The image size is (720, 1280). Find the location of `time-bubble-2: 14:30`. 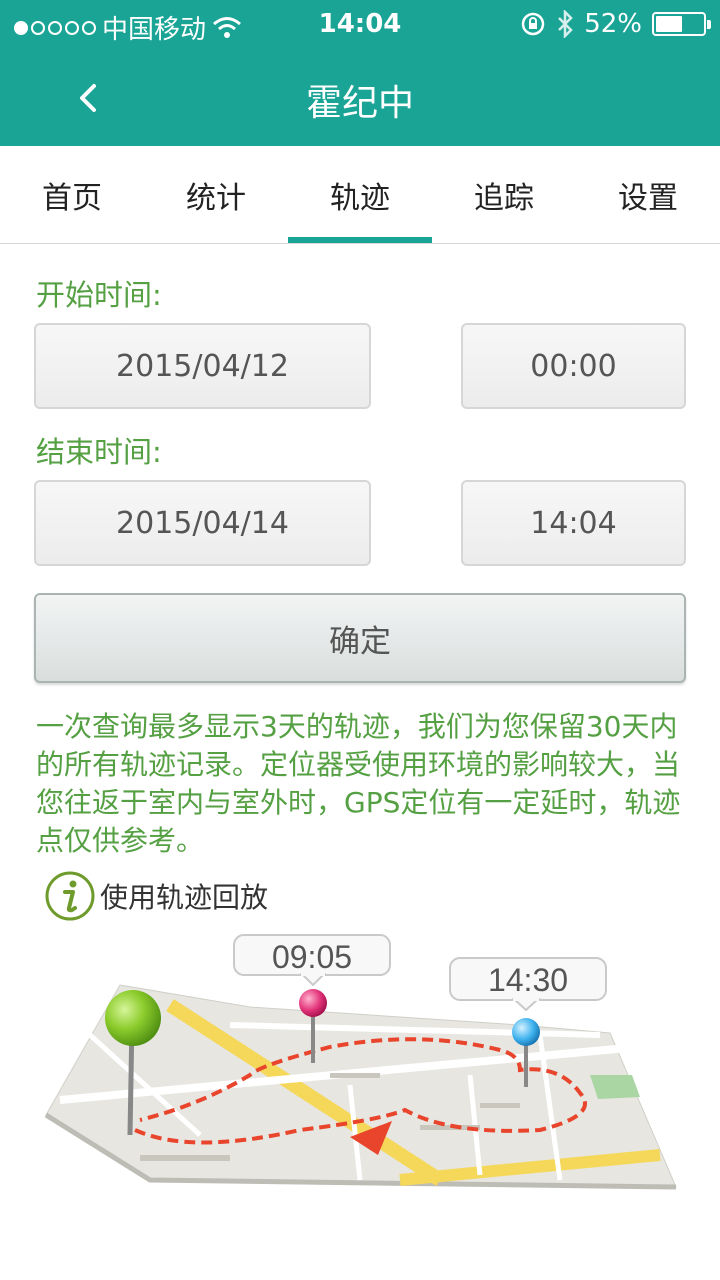

time-bubble-2: 14:30 is located at coordinates (528, 984).